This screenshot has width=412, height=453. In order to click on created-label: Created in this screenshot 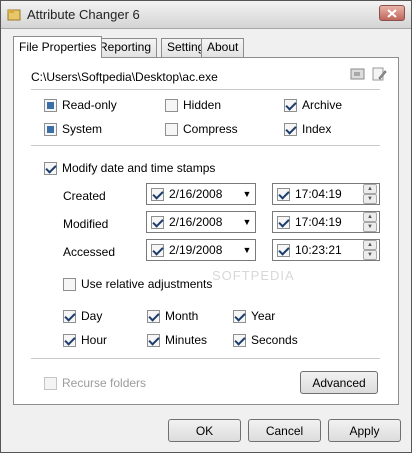, I will do `click(84, 196)`.